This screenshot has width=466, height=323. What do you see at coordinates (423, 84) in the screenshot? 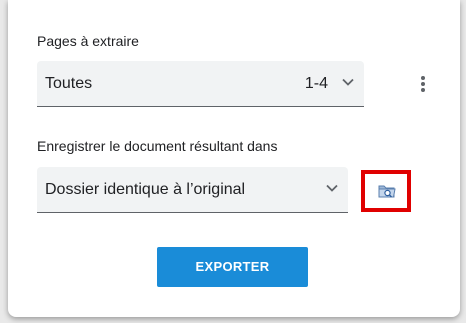
I see `more-options-icon` at bounding box center [423, 84].